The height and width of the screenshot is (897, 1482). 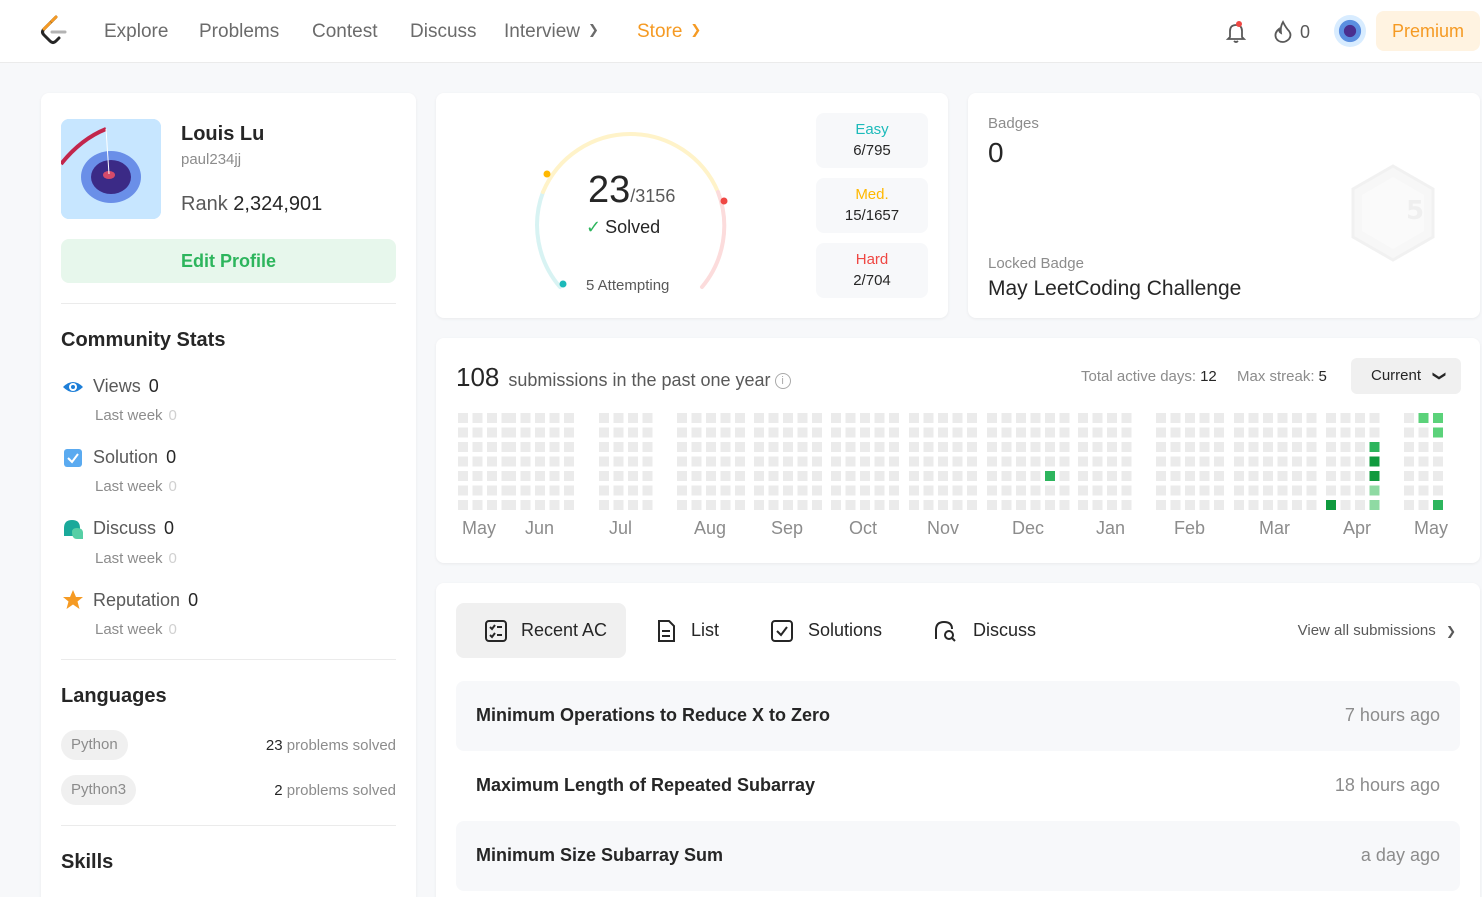 I want to click on heatmap-cell-active, so click(x=1374, y=447).